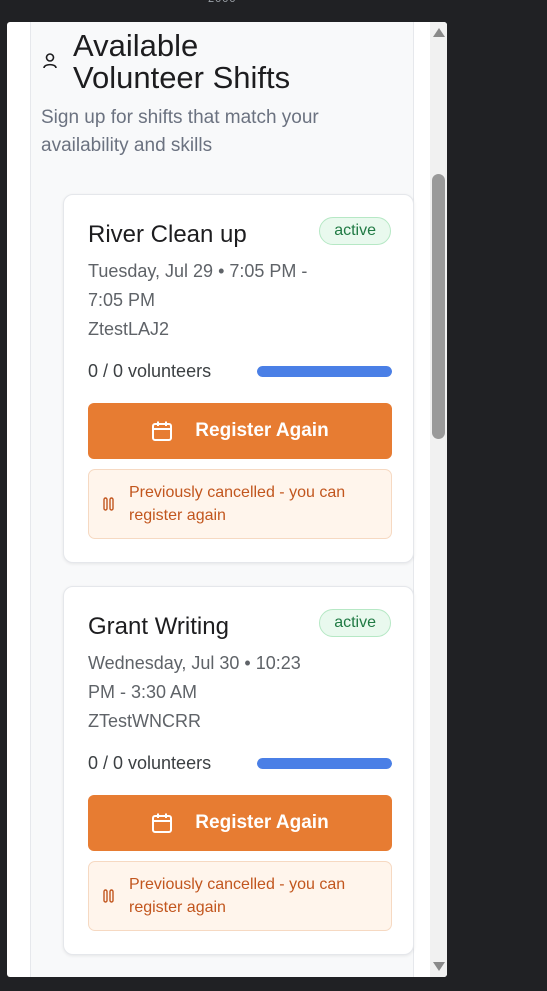 The width and height of the screenshot is (547, 991). What do you see at coordinates (439, 32) in the screenshot?
I see `scroll-up-arrow-icon` at bounding box center [439, 32].